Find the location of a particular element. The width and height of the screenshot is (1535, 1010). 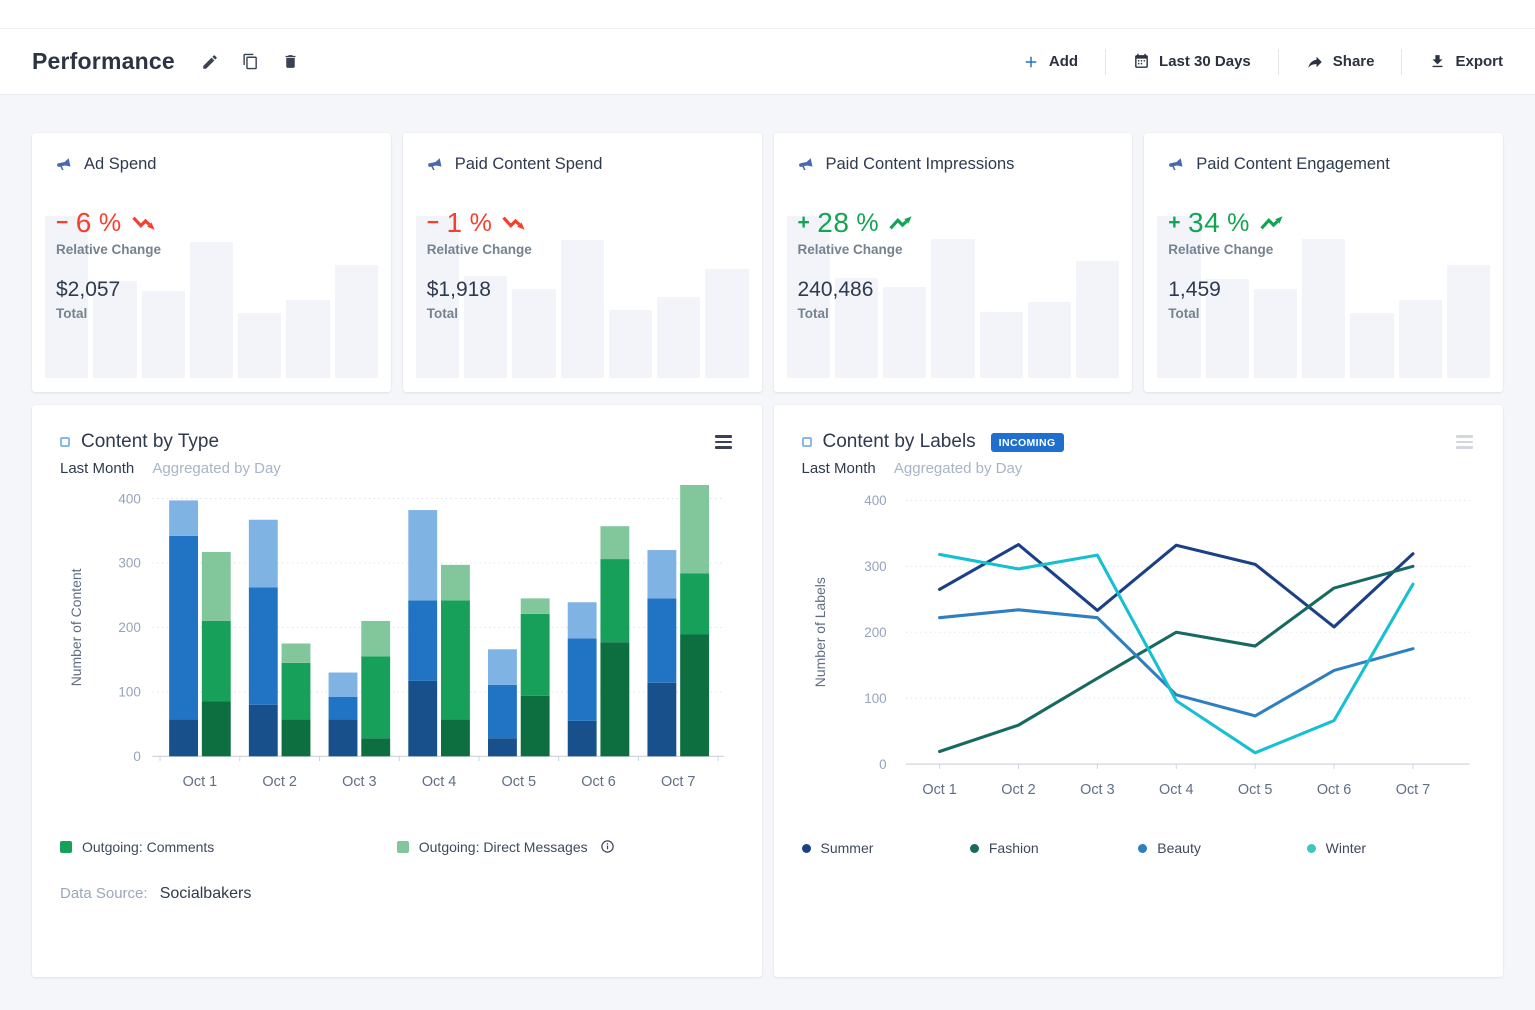

delete-icon is located at coordinates (290, 61).